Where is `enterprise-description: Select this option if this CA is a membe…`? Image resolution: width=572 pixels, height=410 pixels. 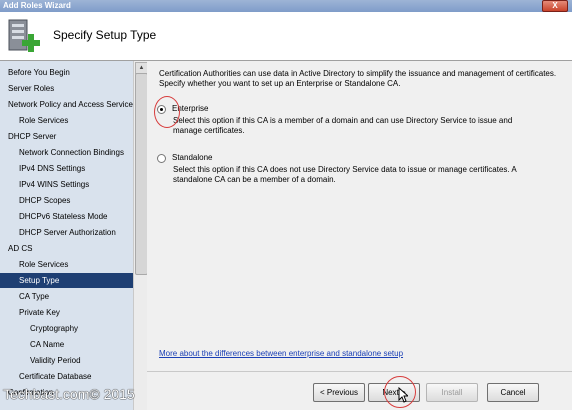
enterprise-description: Select this option if this CA is a membe… is located at coordinates (343, 125).